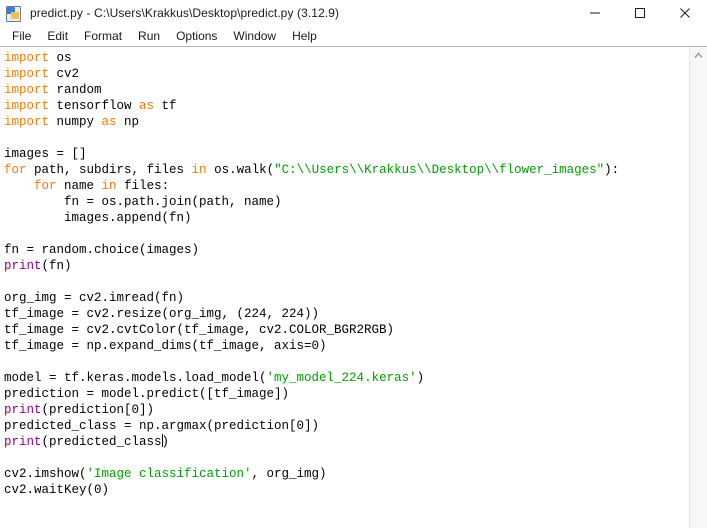 The width and height of the screenshot is (707, 528). Describe the element at coordinates (254, 36) in the screenshot. I see `menu-item-window: Window` at that location.